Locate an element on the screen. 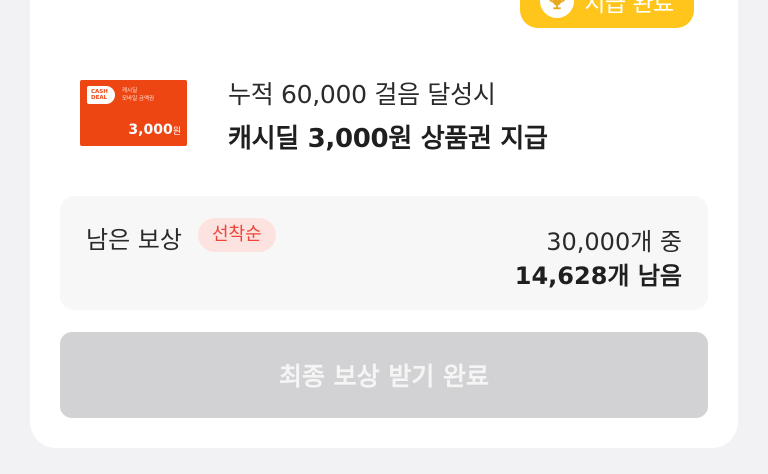  voucher-amount-value: 3,000 is located at coordinates (150, 130).